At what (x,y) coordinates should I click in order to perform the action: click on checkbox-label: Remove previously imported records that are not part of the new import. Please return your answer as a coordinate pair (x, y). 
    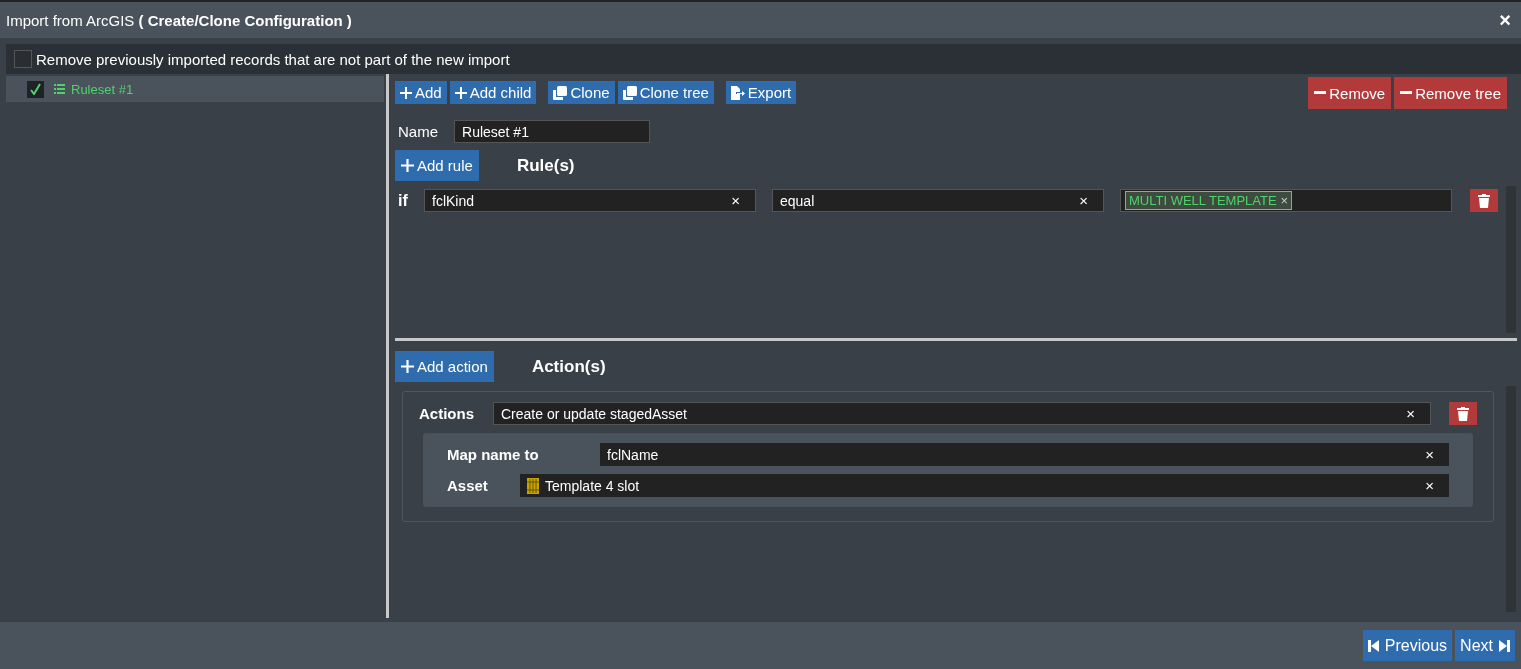
    Looking at the image, I should click on (273, 59).